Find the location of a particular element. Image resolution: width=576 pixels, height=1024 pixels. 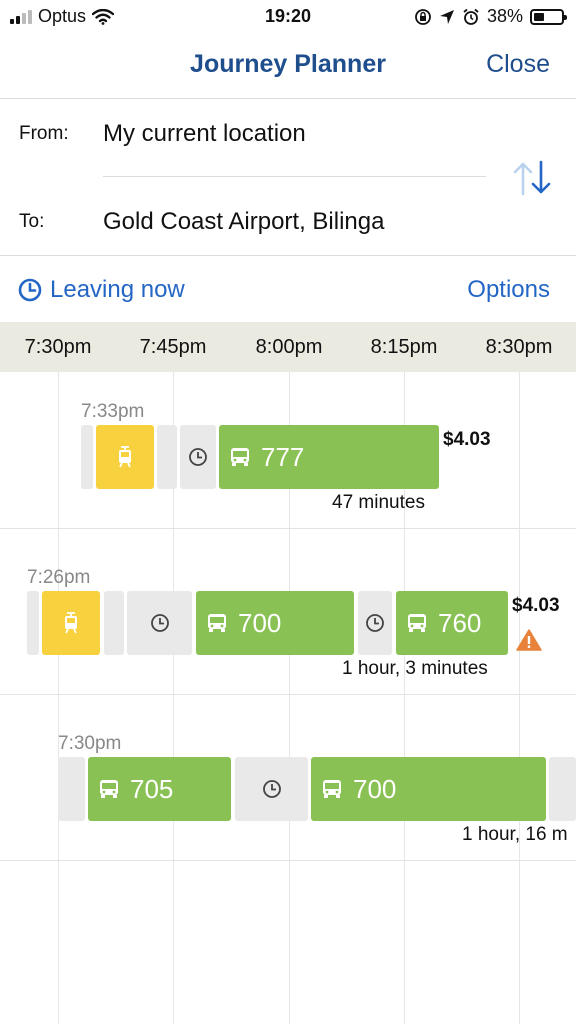

timeline-header: 7:30pm 7:45pm 8:00pm 8:15pm 8:30pm is located at coordinates (288, 347).